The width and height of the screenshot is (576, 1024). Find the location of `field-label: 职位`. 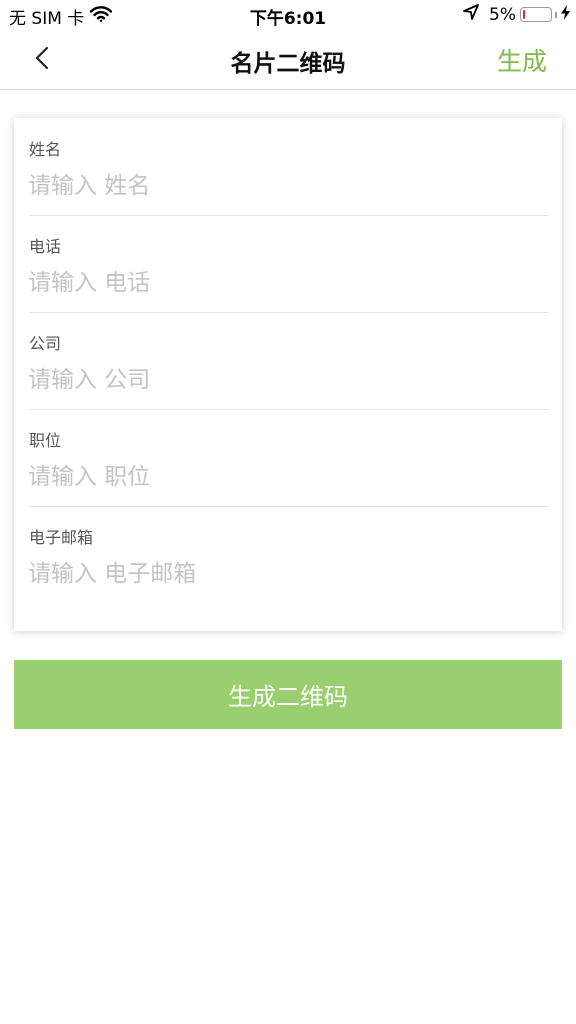

field-label: 职位 is located at coordinates (45, 440).